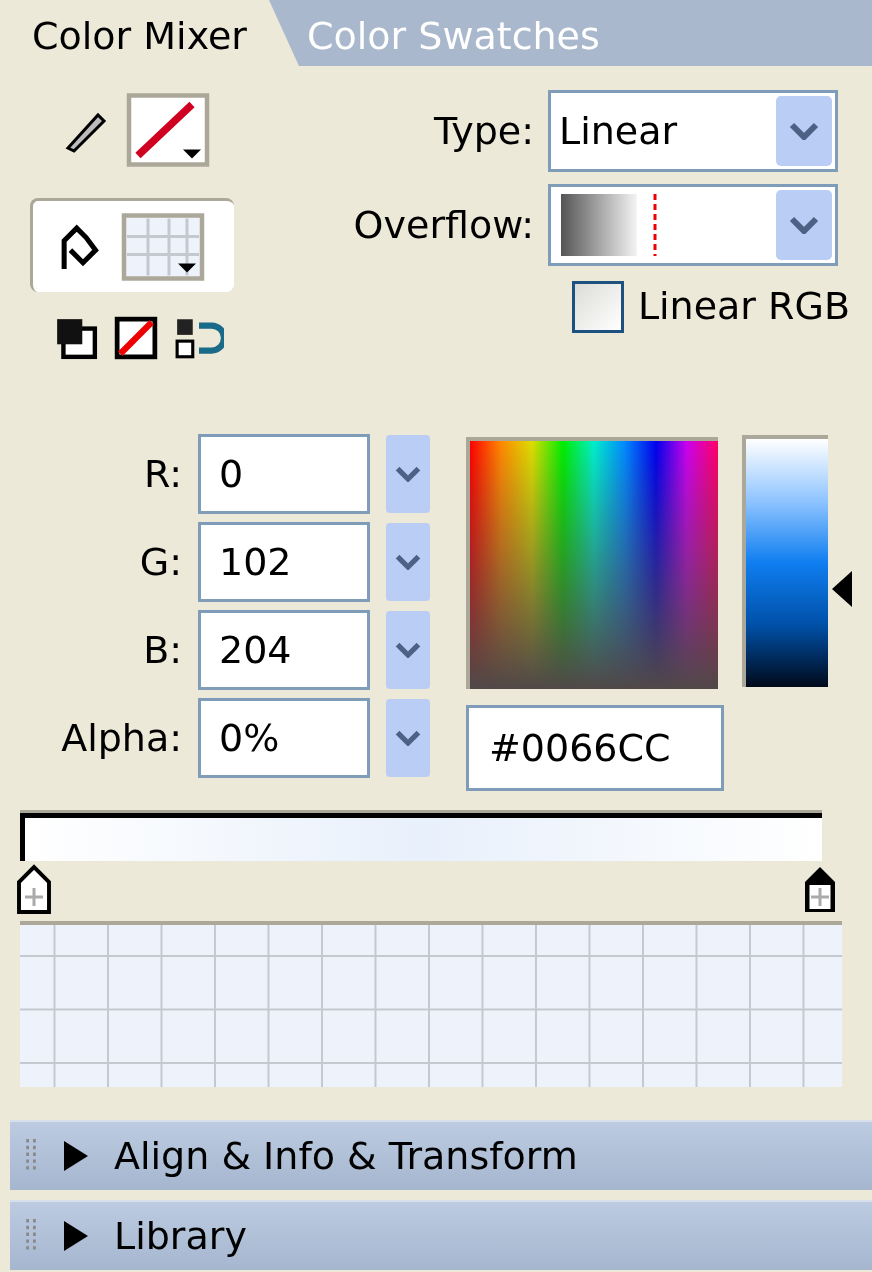  What do you see at coordinates (168, 130) in the screenshot?
I see `stroke-color-swatch` at bounding box center [168, 130].